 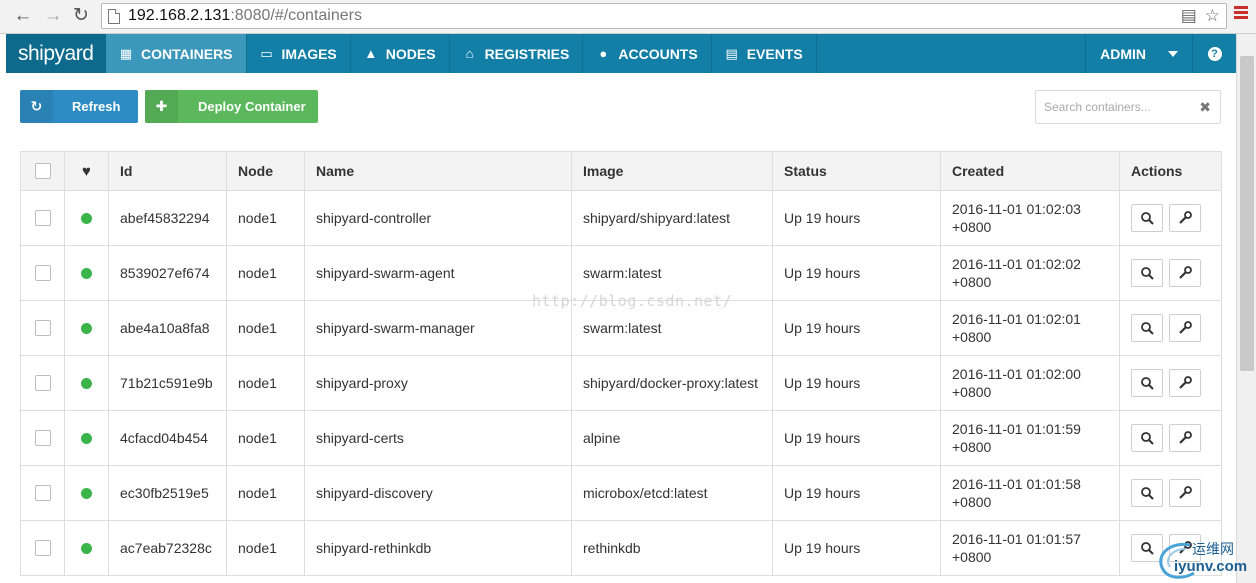 What do you see at coordinates (299, 53) in the screenshot?
I see `nav-item-images: ▭ IMAGES` at bounding box center [299, 53].